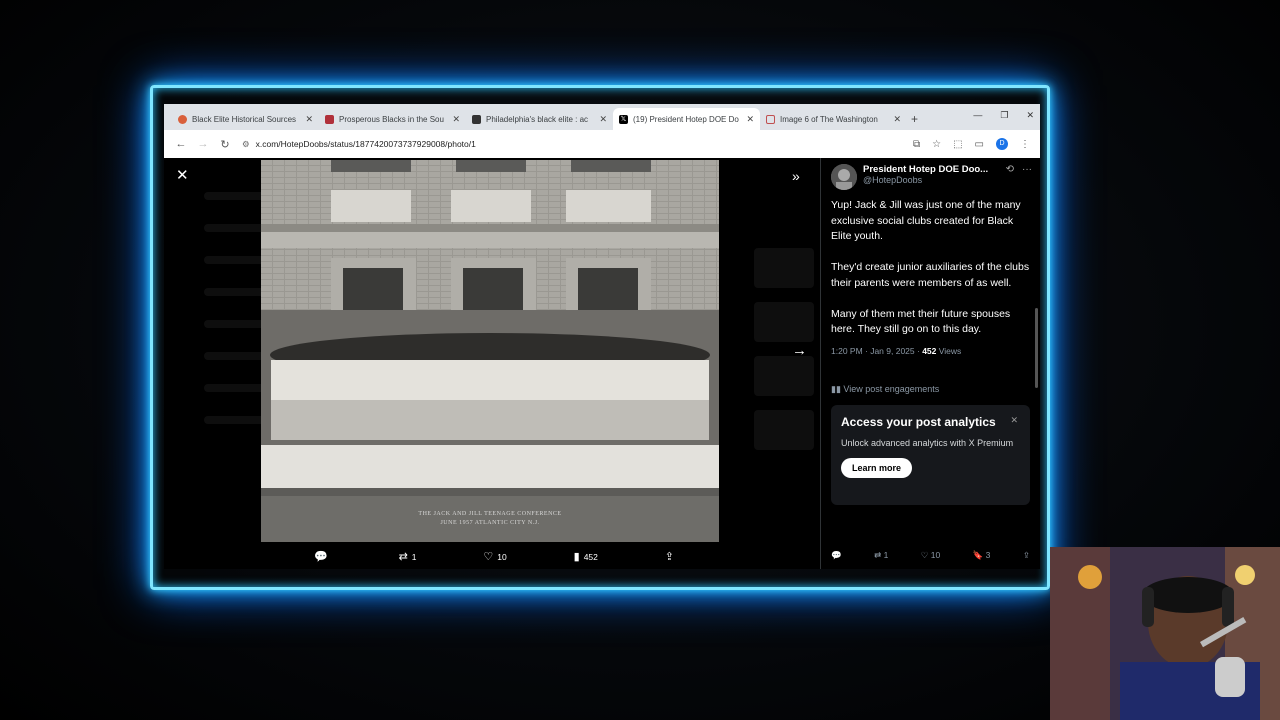  Describe the element at coordinates (957, 144) in the screenshot. I see `extensions-icon: ⬚` at that location.